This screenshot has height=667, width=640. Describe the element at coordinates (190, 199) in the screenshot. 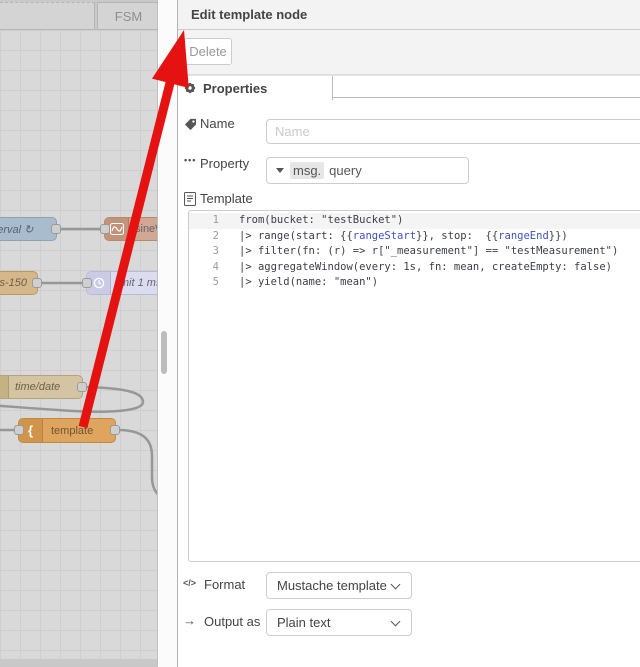

I see `template-file-icon` at that location.